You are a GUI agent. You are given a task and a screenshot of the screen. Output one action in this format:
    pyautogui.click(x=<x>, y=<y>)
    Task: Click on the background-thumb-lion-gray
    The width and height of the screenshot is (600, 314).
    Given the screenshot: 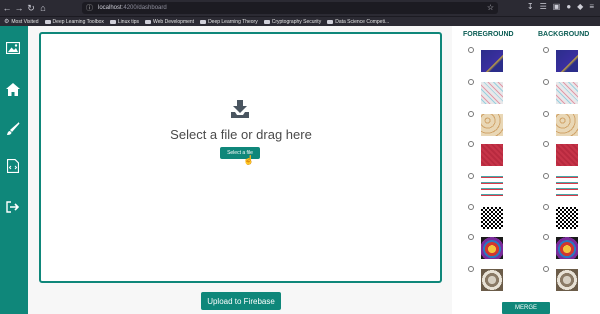 What is the action you would take?
    pyautogui.click(x=567, y=280)
    